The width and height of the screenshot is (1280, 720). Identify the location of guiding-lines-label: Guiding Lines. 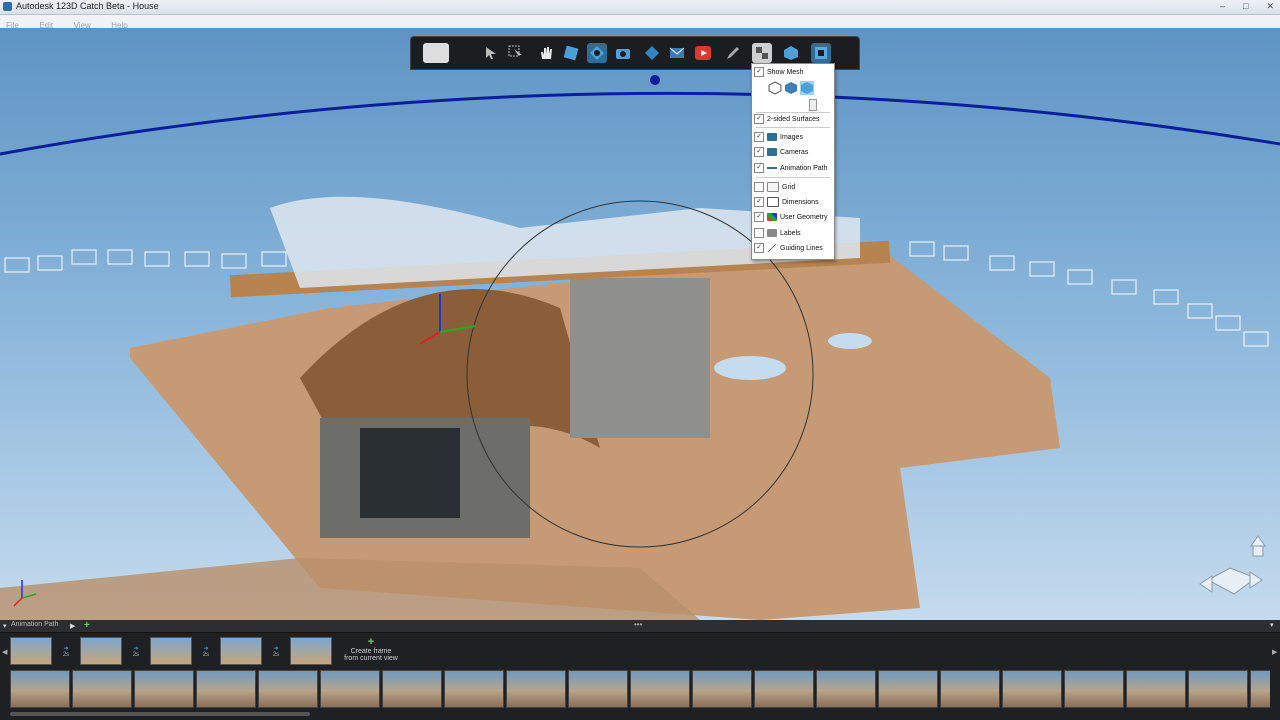
(801, 248).